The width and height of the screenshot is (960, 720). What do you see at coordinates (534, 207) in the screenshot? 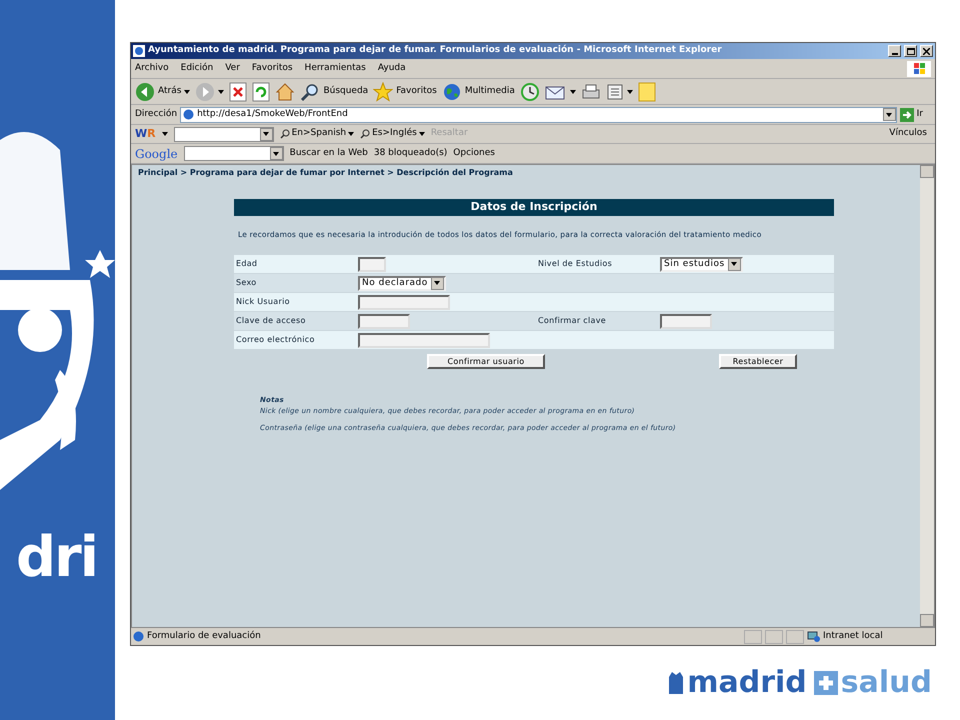
I see `form-heading: Datos de Inscripción` at bounding box center [534, 207].